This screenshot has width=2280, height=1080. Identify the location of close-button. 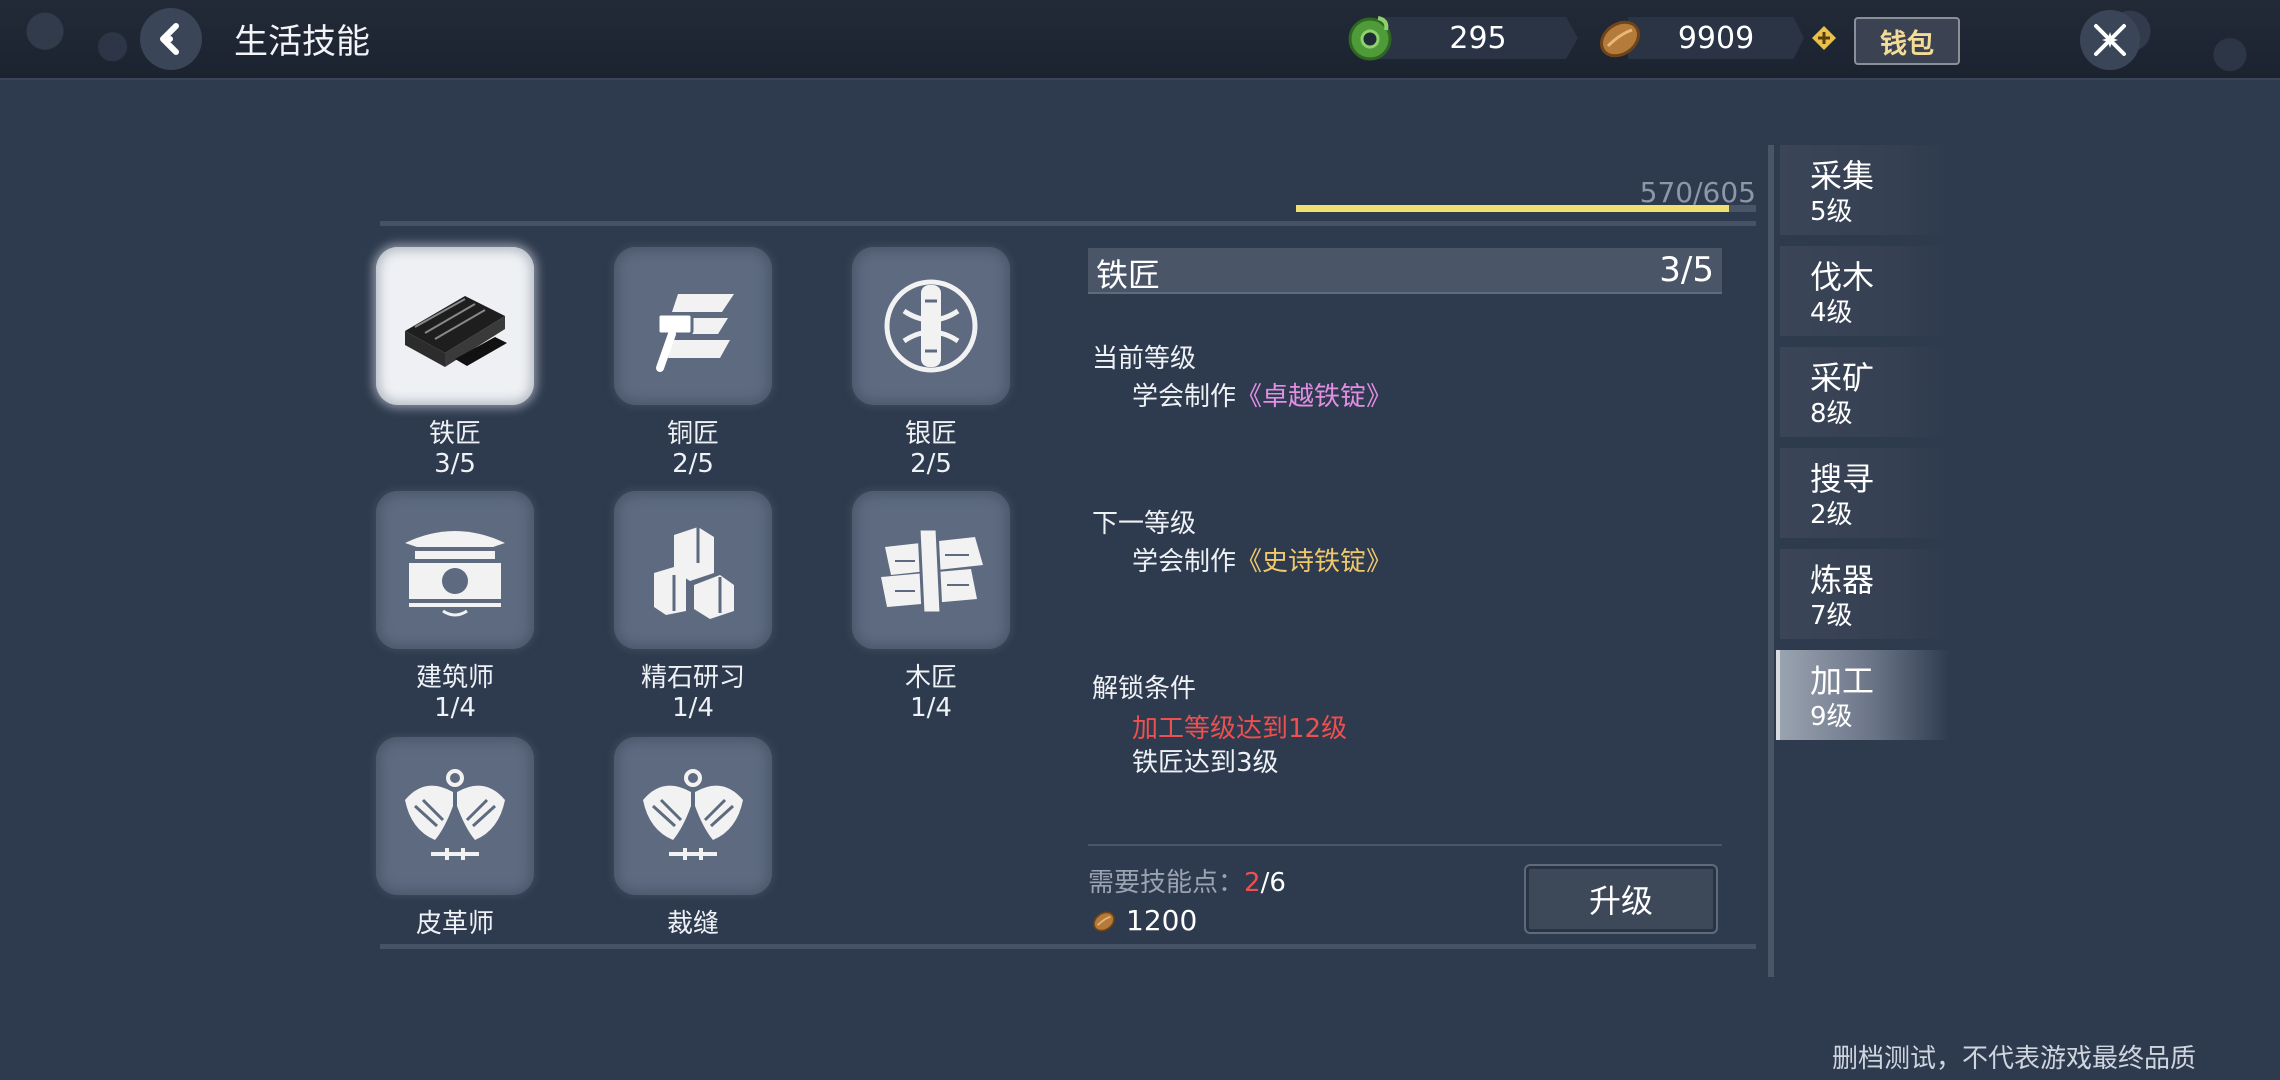
(2110, 40).